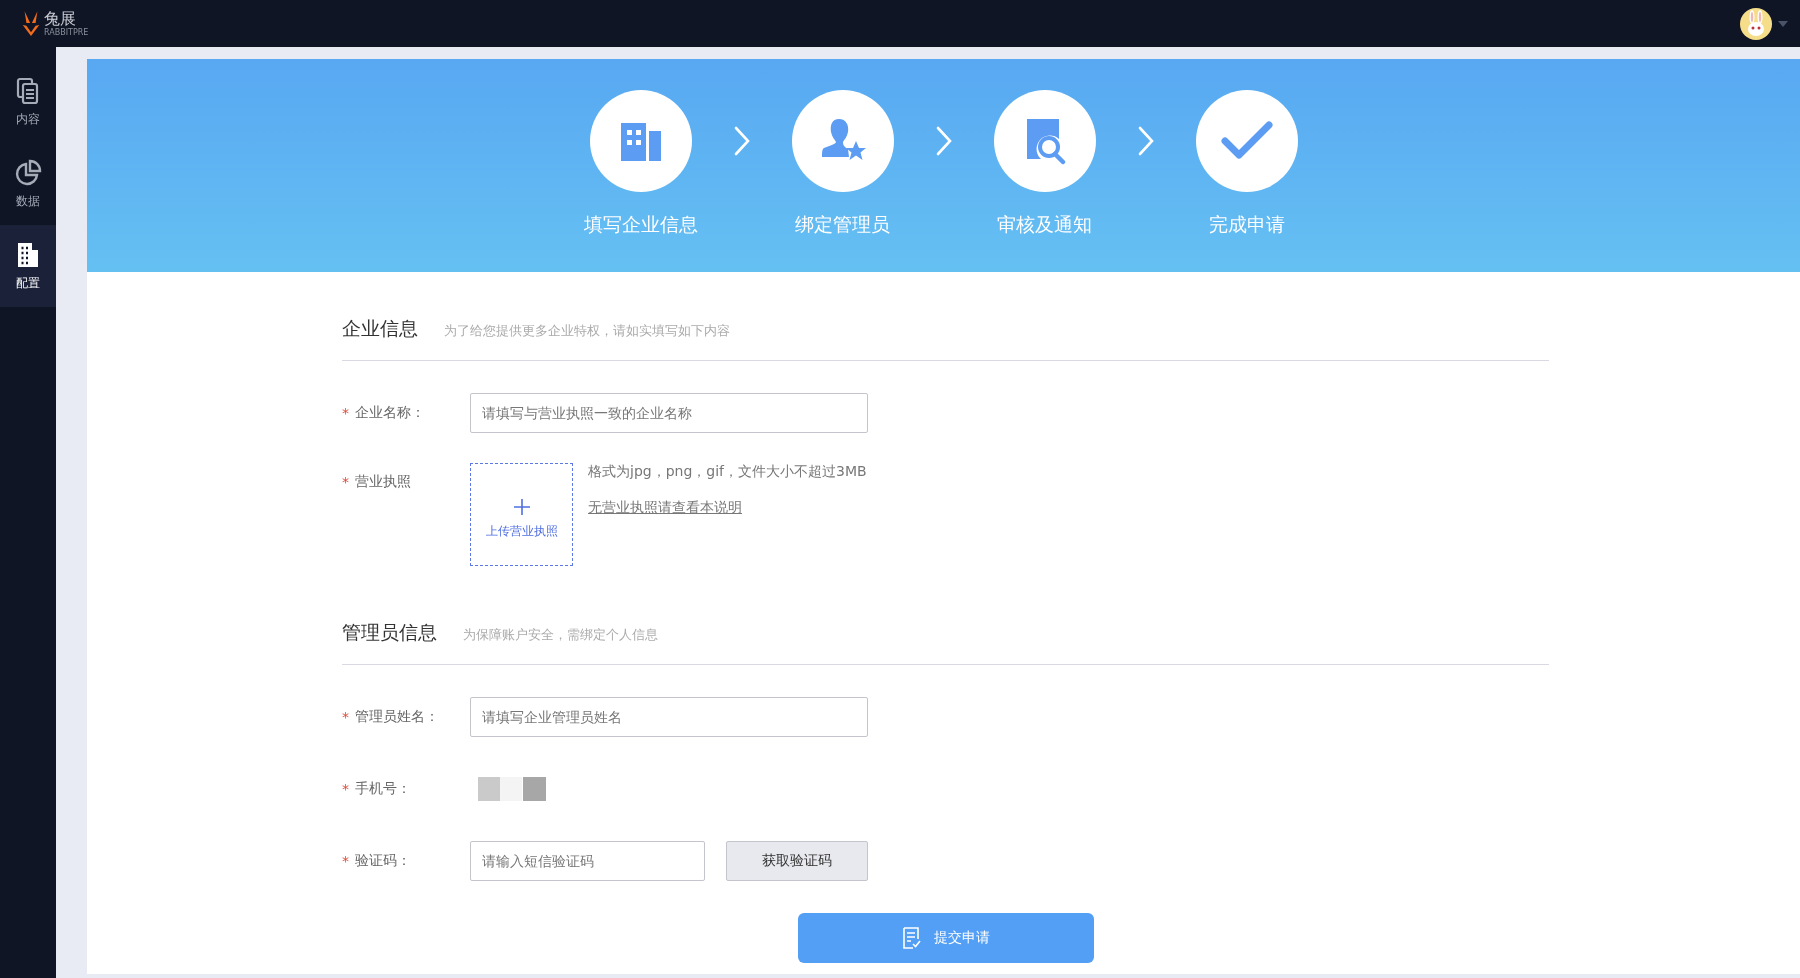 The image size is (1800, 978). I want to click on logo-subtext: RABBITPRE, so click(66, 32).